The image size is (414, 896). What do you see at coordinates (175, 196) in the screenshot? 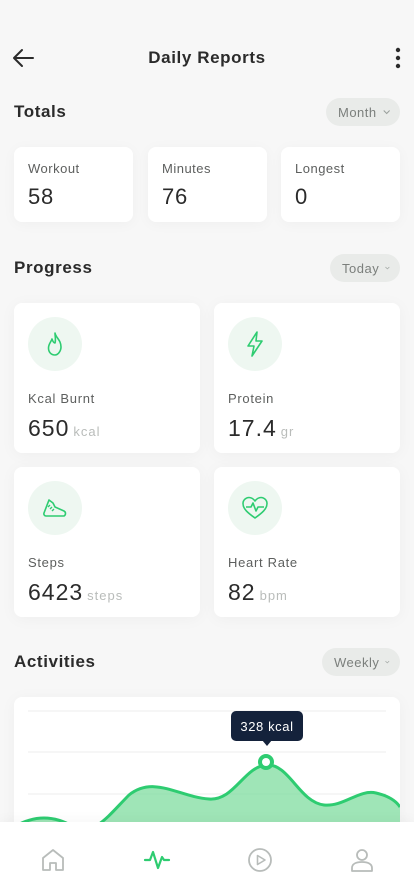
I see `total-value: 76` at bounding box center [175, 196].